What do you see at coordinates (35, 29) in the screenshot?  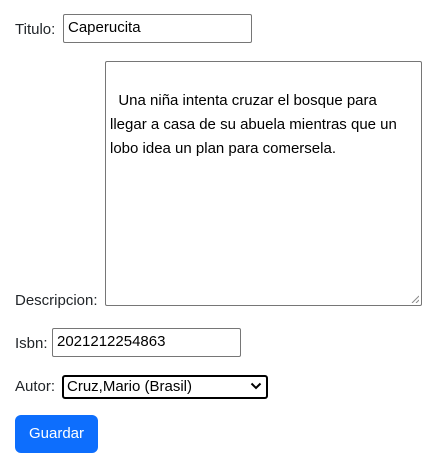 I see `titulo-label: Titulo:` at bounding box center [35, 29].